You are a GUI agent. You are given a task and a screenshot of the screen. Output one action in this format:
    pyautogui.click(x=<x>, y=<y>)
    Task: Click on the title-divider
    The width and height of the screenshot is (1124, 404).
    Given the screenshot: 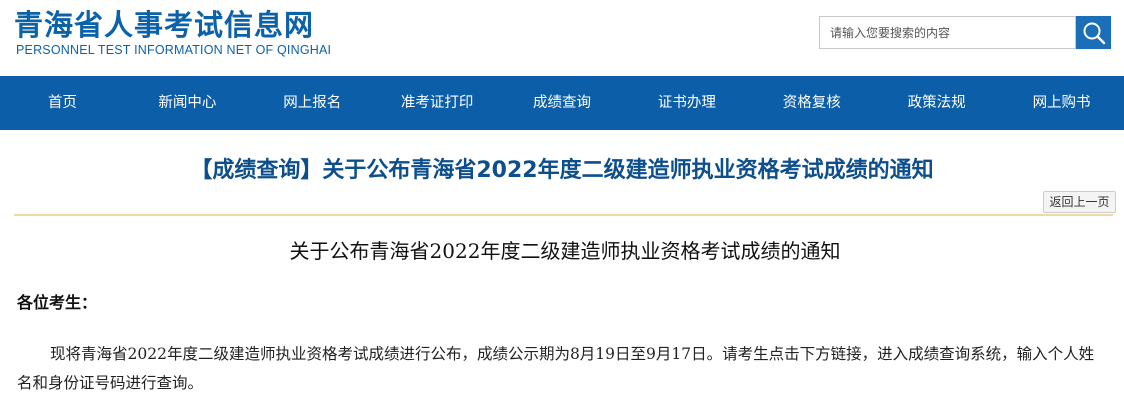 What is the action you would take?
    pyautogui.click(x=563, y=215)
    